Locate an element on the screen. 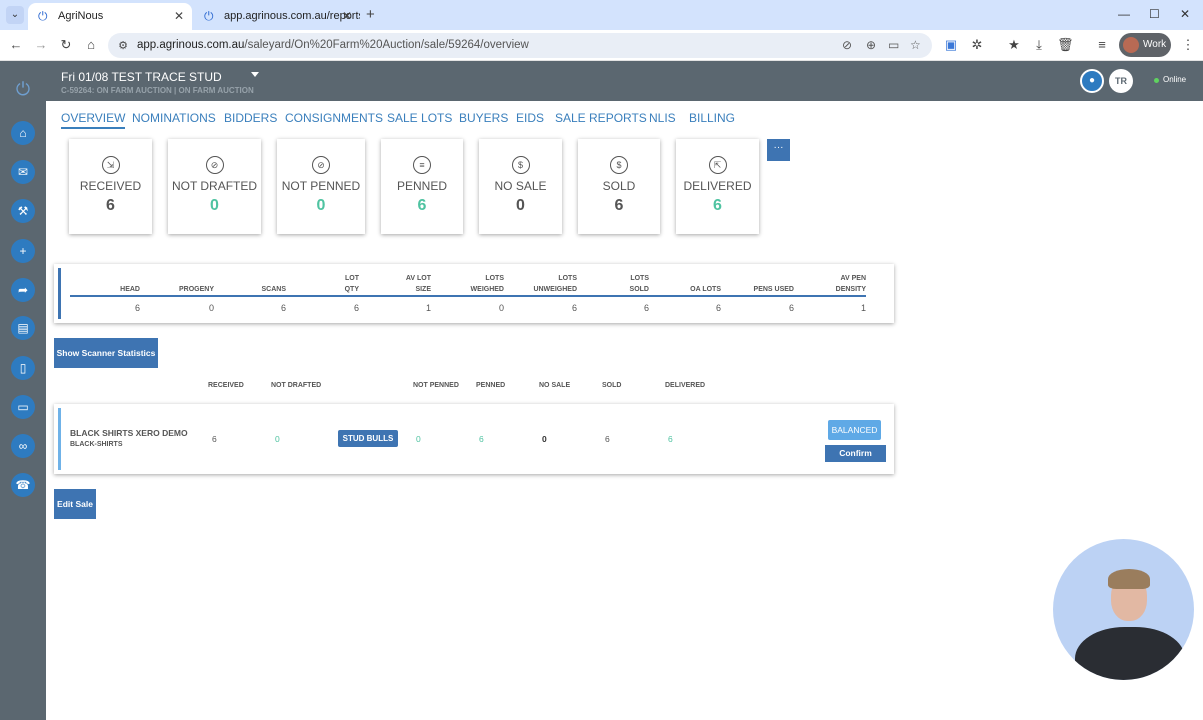 The width and height of the screenshot is (1203, 720). back-icon: ← is located at coordinates (16, 45).